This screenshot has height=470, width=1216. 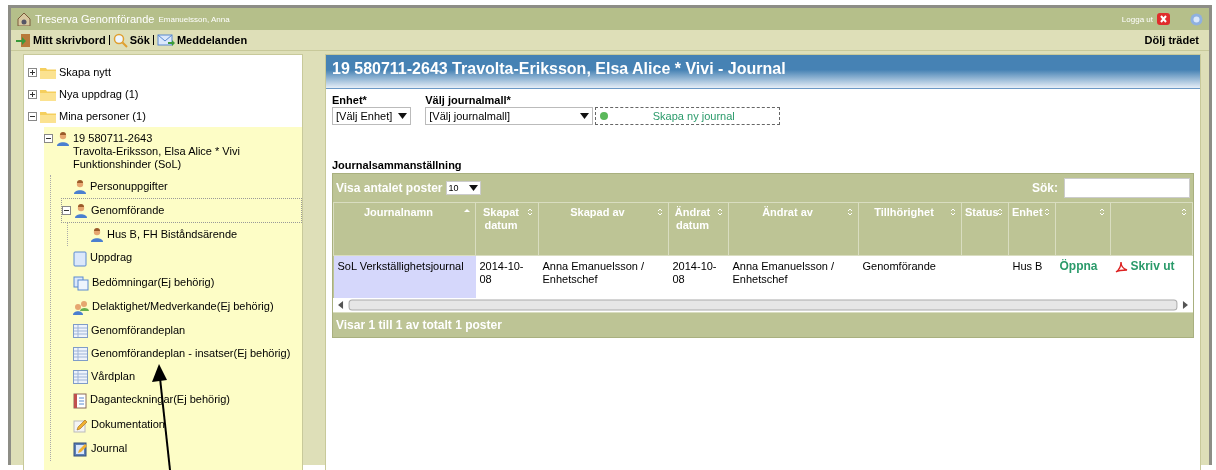 I want to click on document-icon, so click(x=80, y=259).